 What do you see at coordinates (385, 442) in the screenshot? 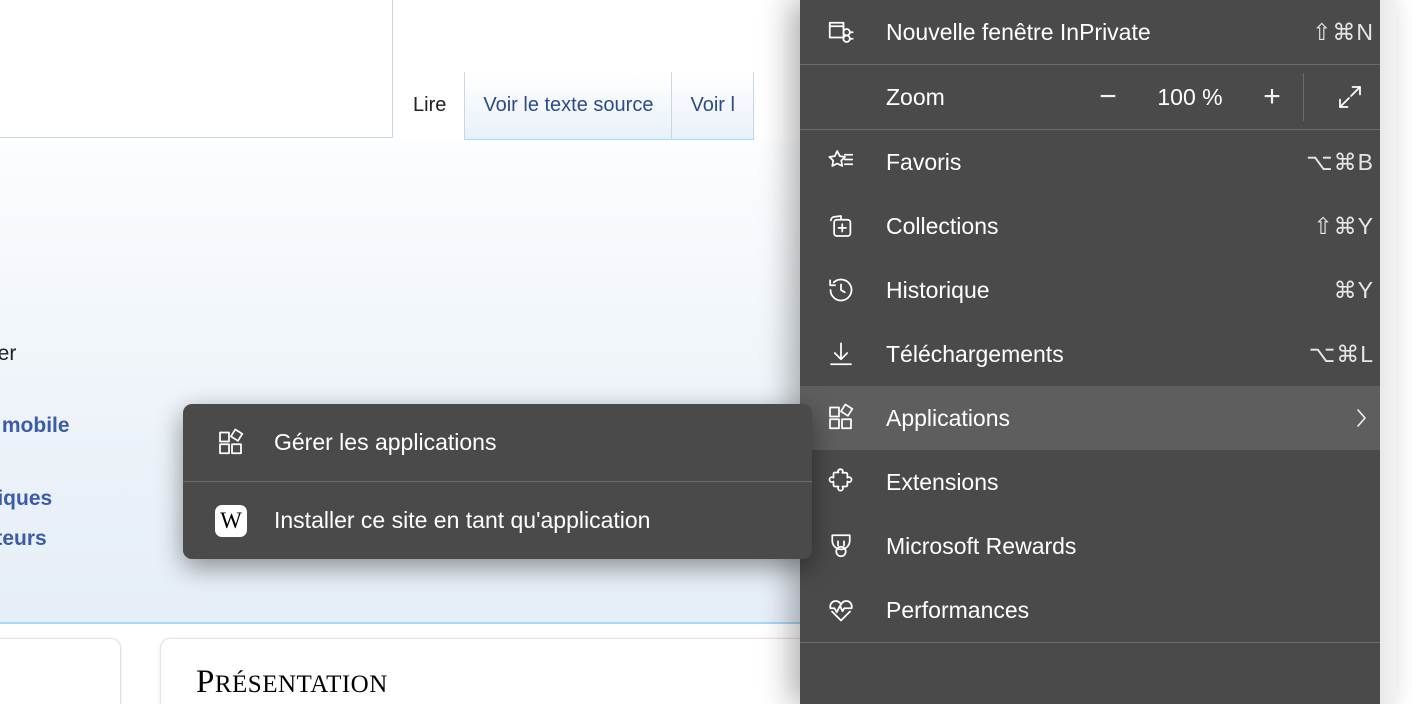
I see `submenu-item-gerer-label: Gérer les applications` at bounding box center [385, 442].